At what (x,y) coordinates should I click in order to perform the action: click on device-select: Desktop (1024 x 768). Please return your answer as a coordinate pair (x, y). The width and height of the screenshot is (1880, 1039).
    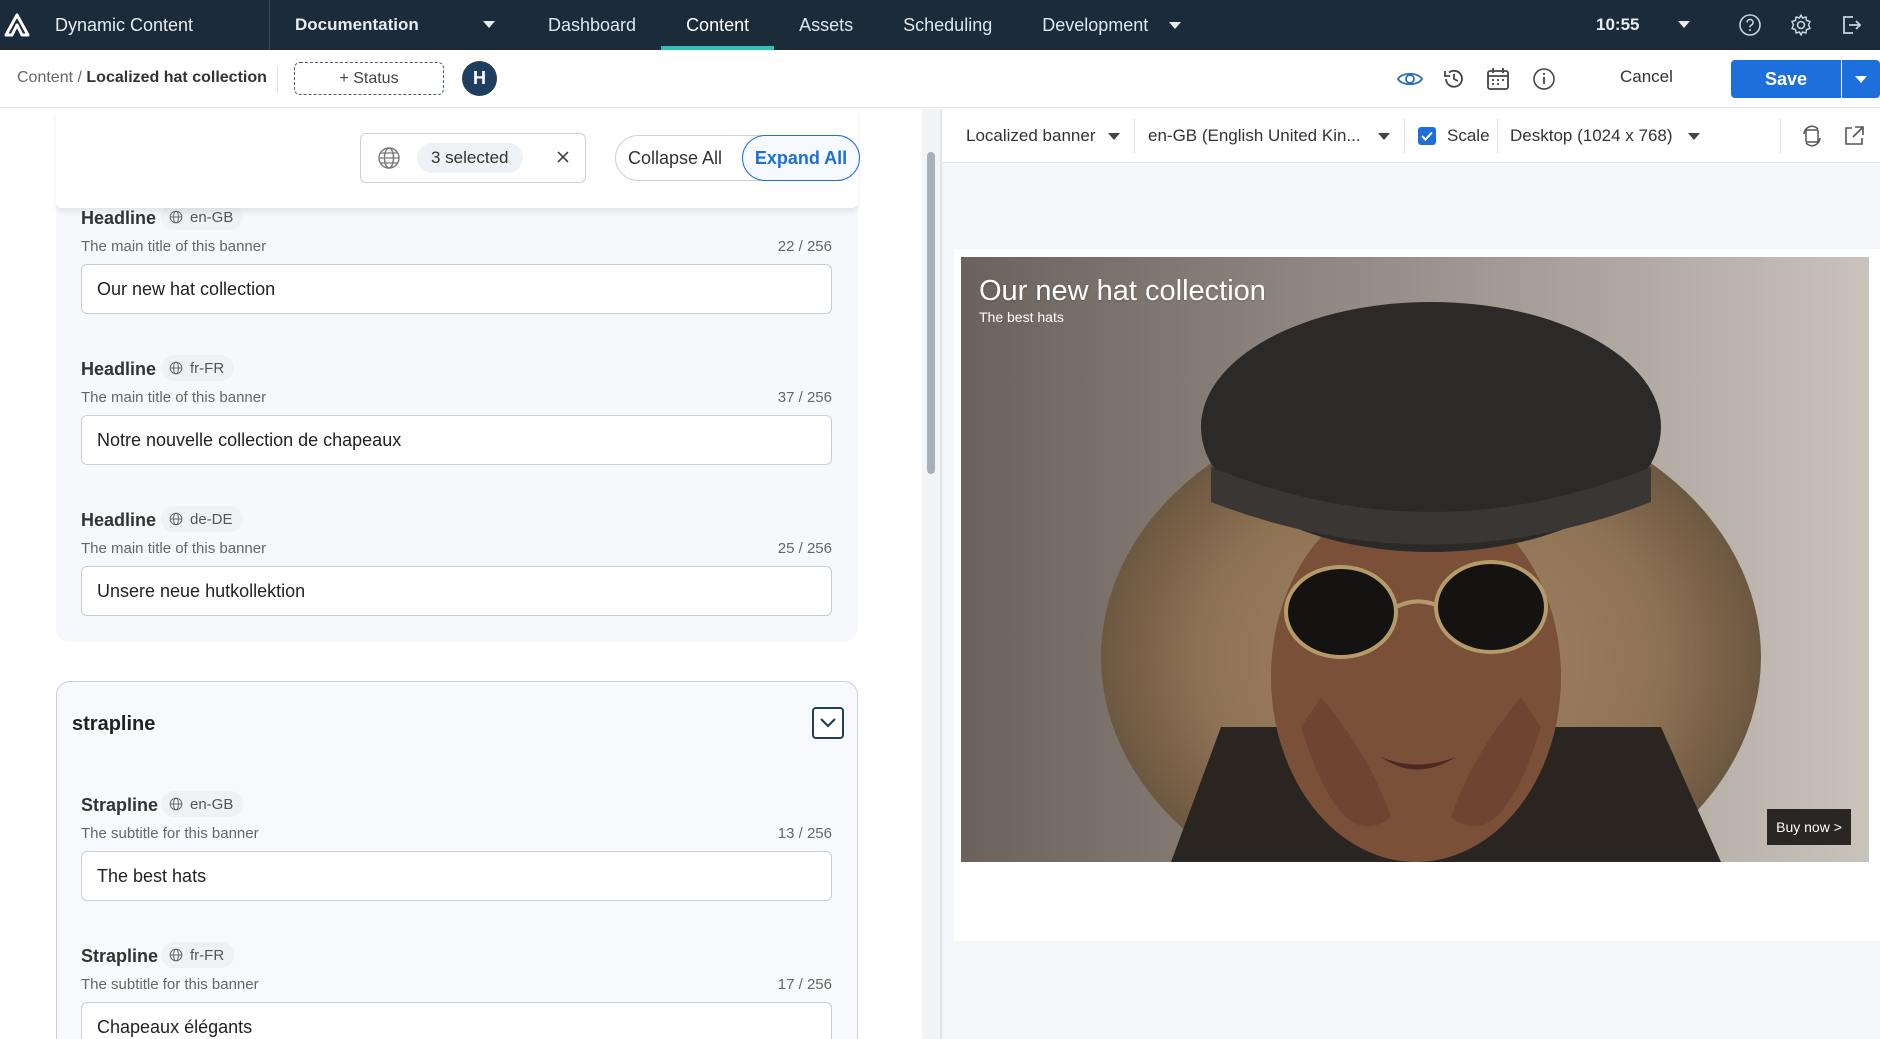
    Looking at the image, I should click on (1591, 136).